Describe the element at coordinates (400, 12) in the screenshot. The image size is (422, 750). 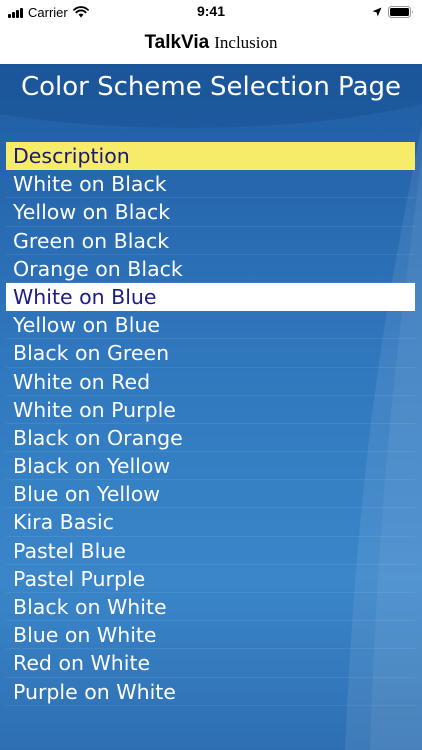
I see `battery-icon` at that location.